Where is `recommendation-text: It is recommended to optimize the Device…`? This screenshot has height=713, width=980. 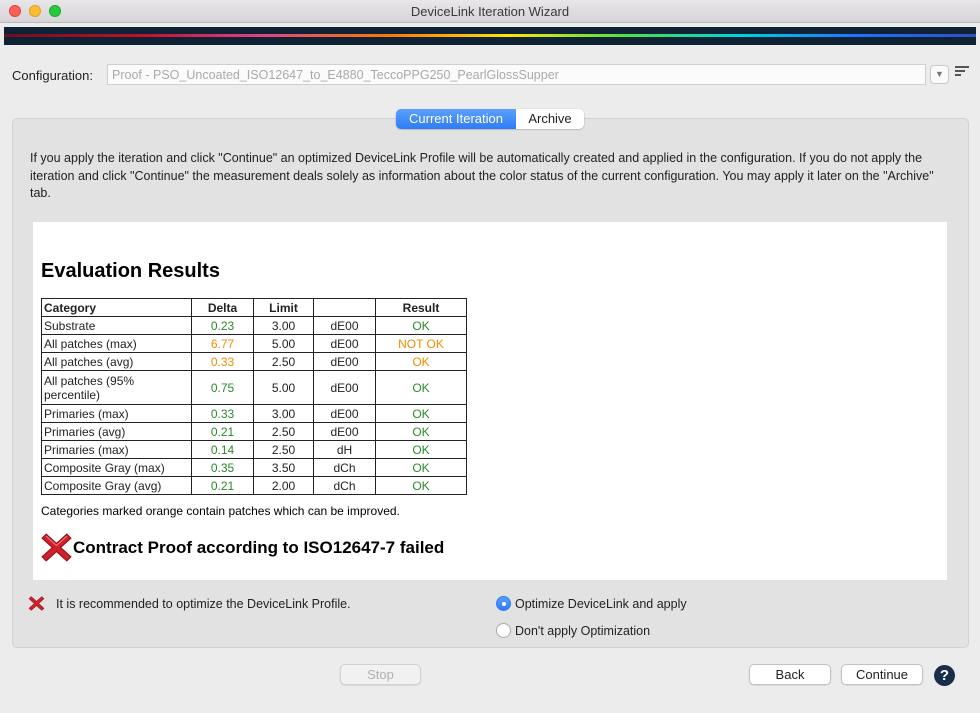
recommendation-text: It is recommended to optimize the Device… is located at coordinates (203, 604).